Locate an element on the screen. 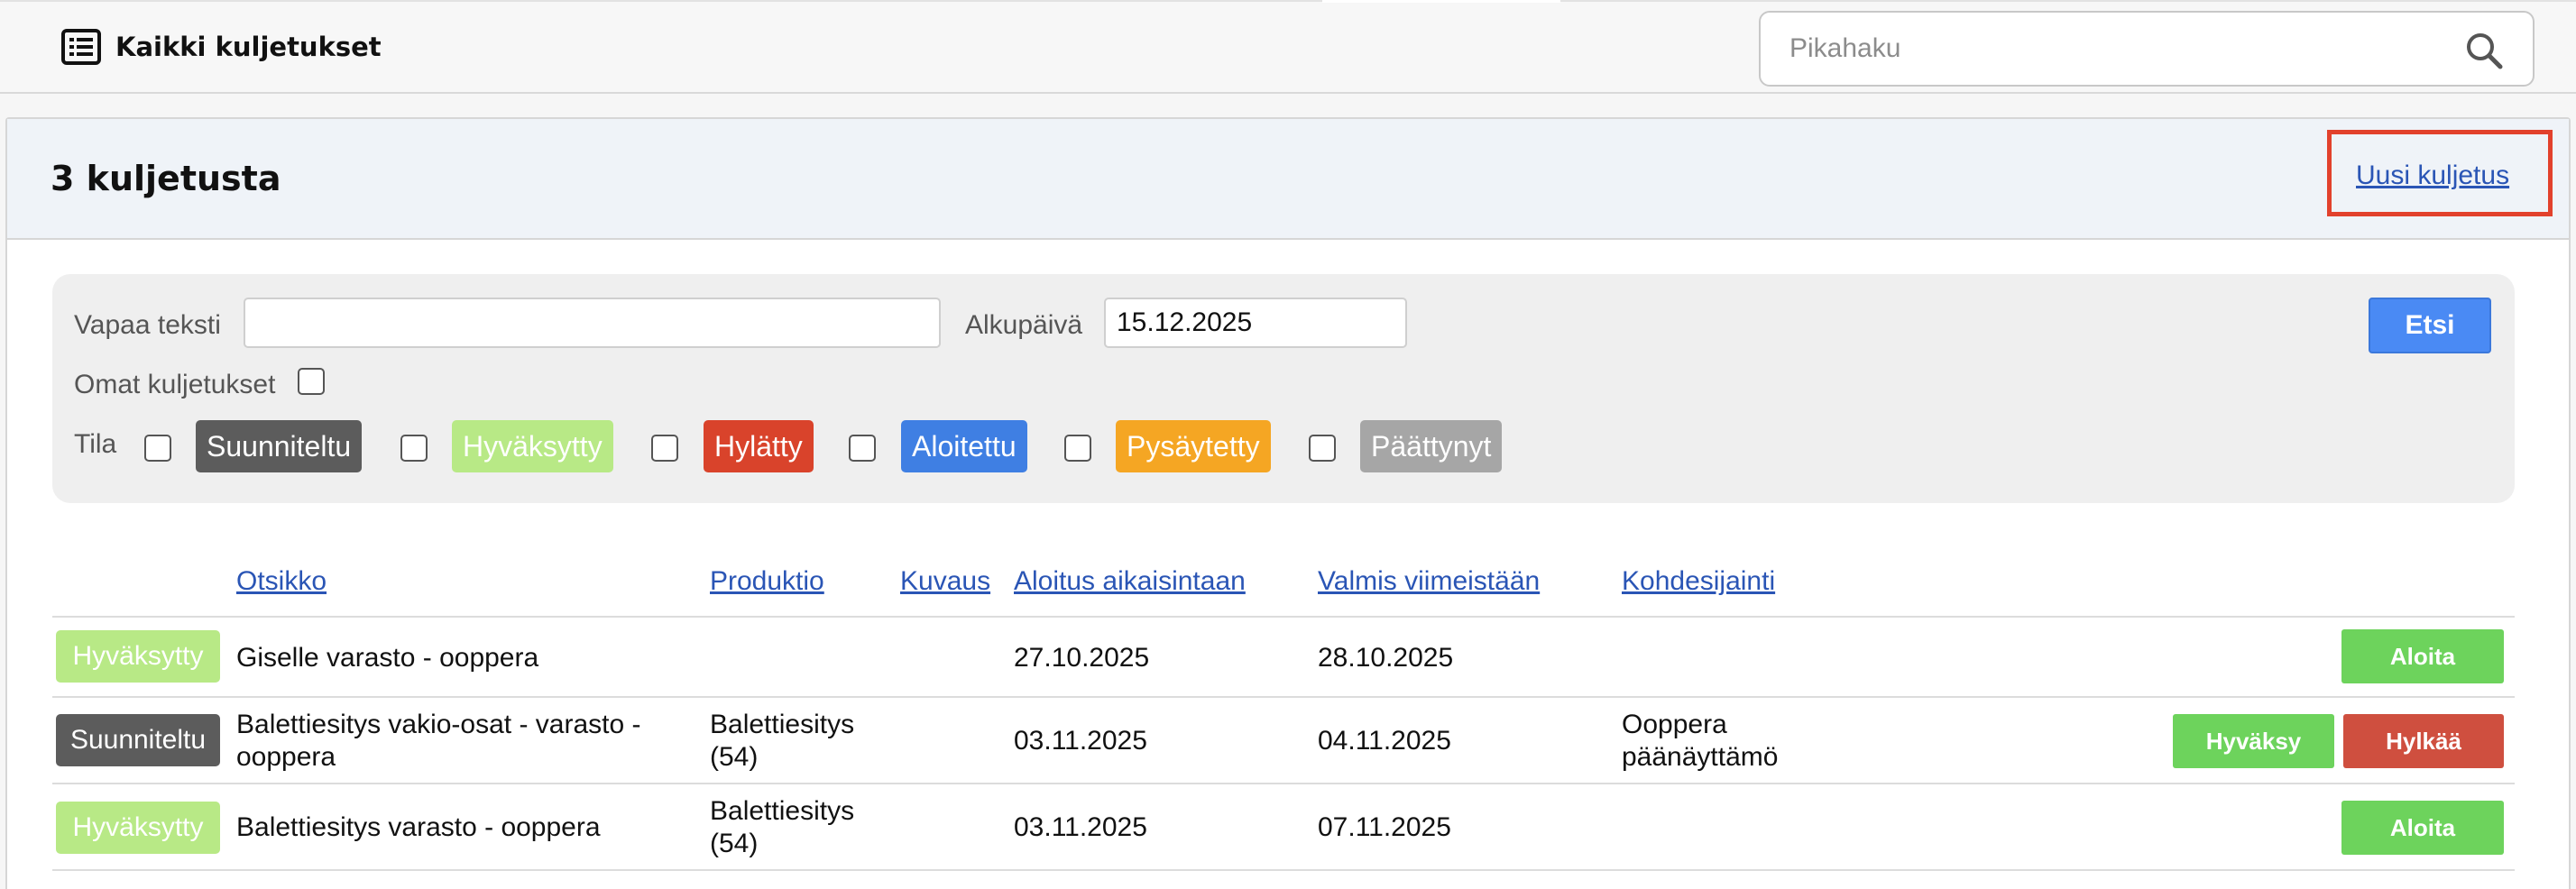 This screenshot has width=2576, height=889. top-bar: Kaikki kuljetukset is located at coordinates (1288, 47).